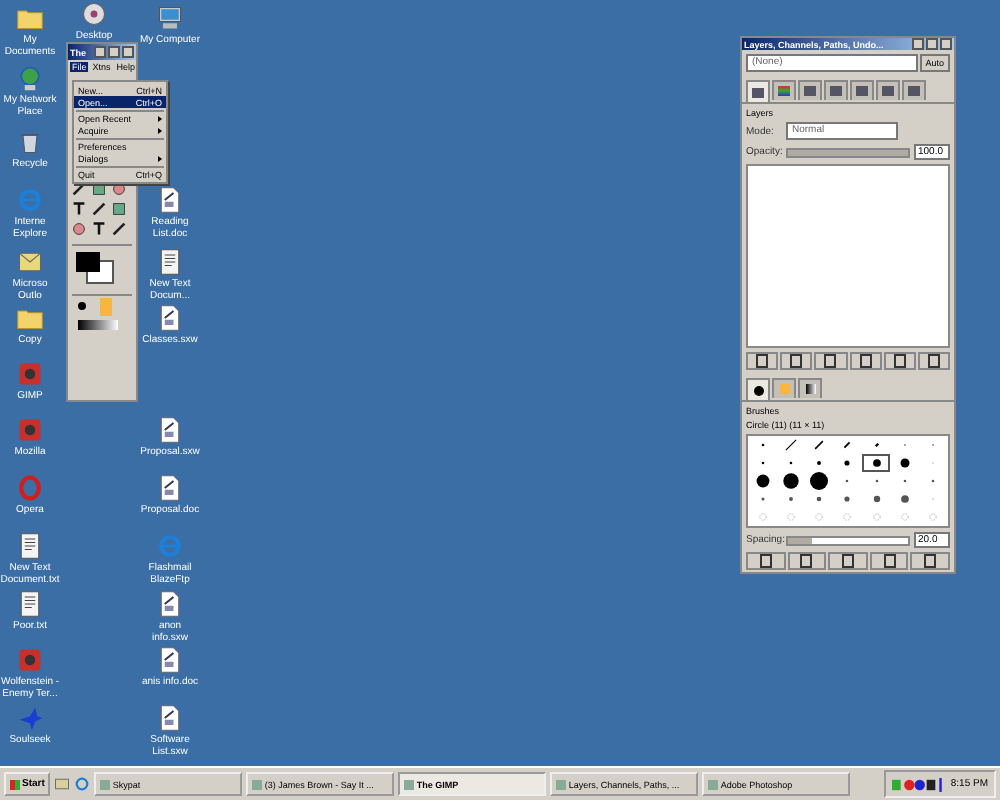 This screenshot has height=800, width=1000. Describe the element at coordinates (102, 265) in the screenshot. I see `color-swatches` at that location.